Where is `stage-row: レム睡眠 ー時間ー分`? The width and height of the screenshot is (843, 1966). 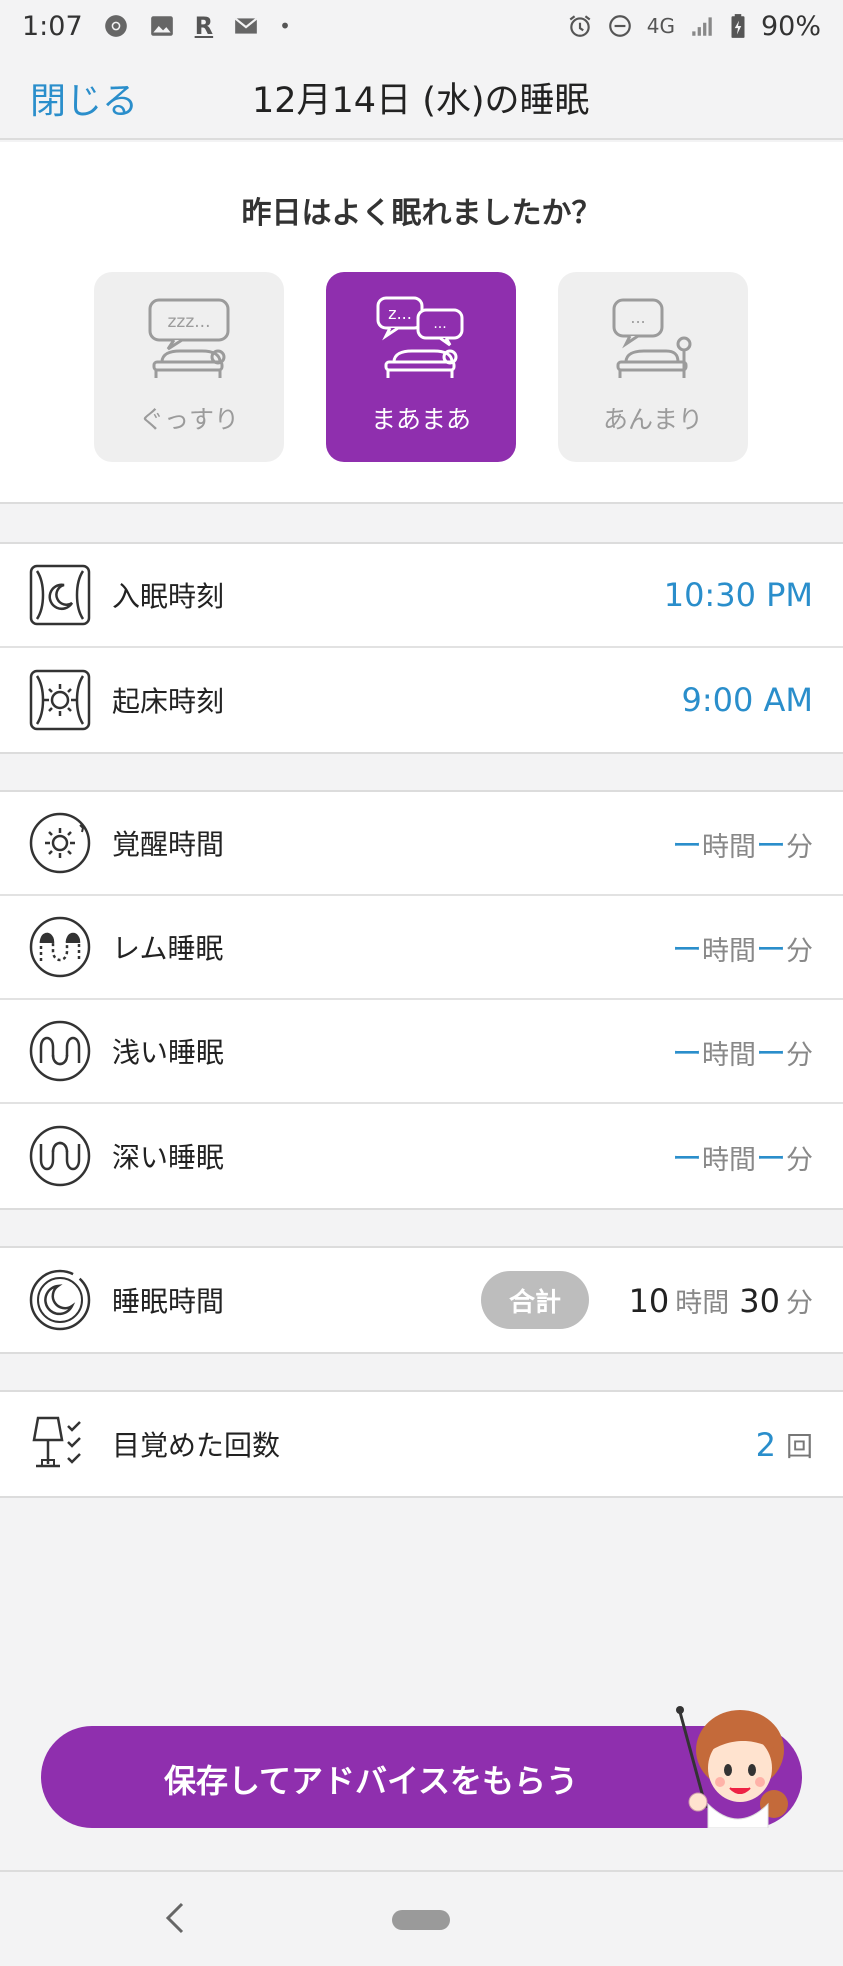
stage-row: レム睡眠 ー時間ー分 is located at coordinates (421, 948).